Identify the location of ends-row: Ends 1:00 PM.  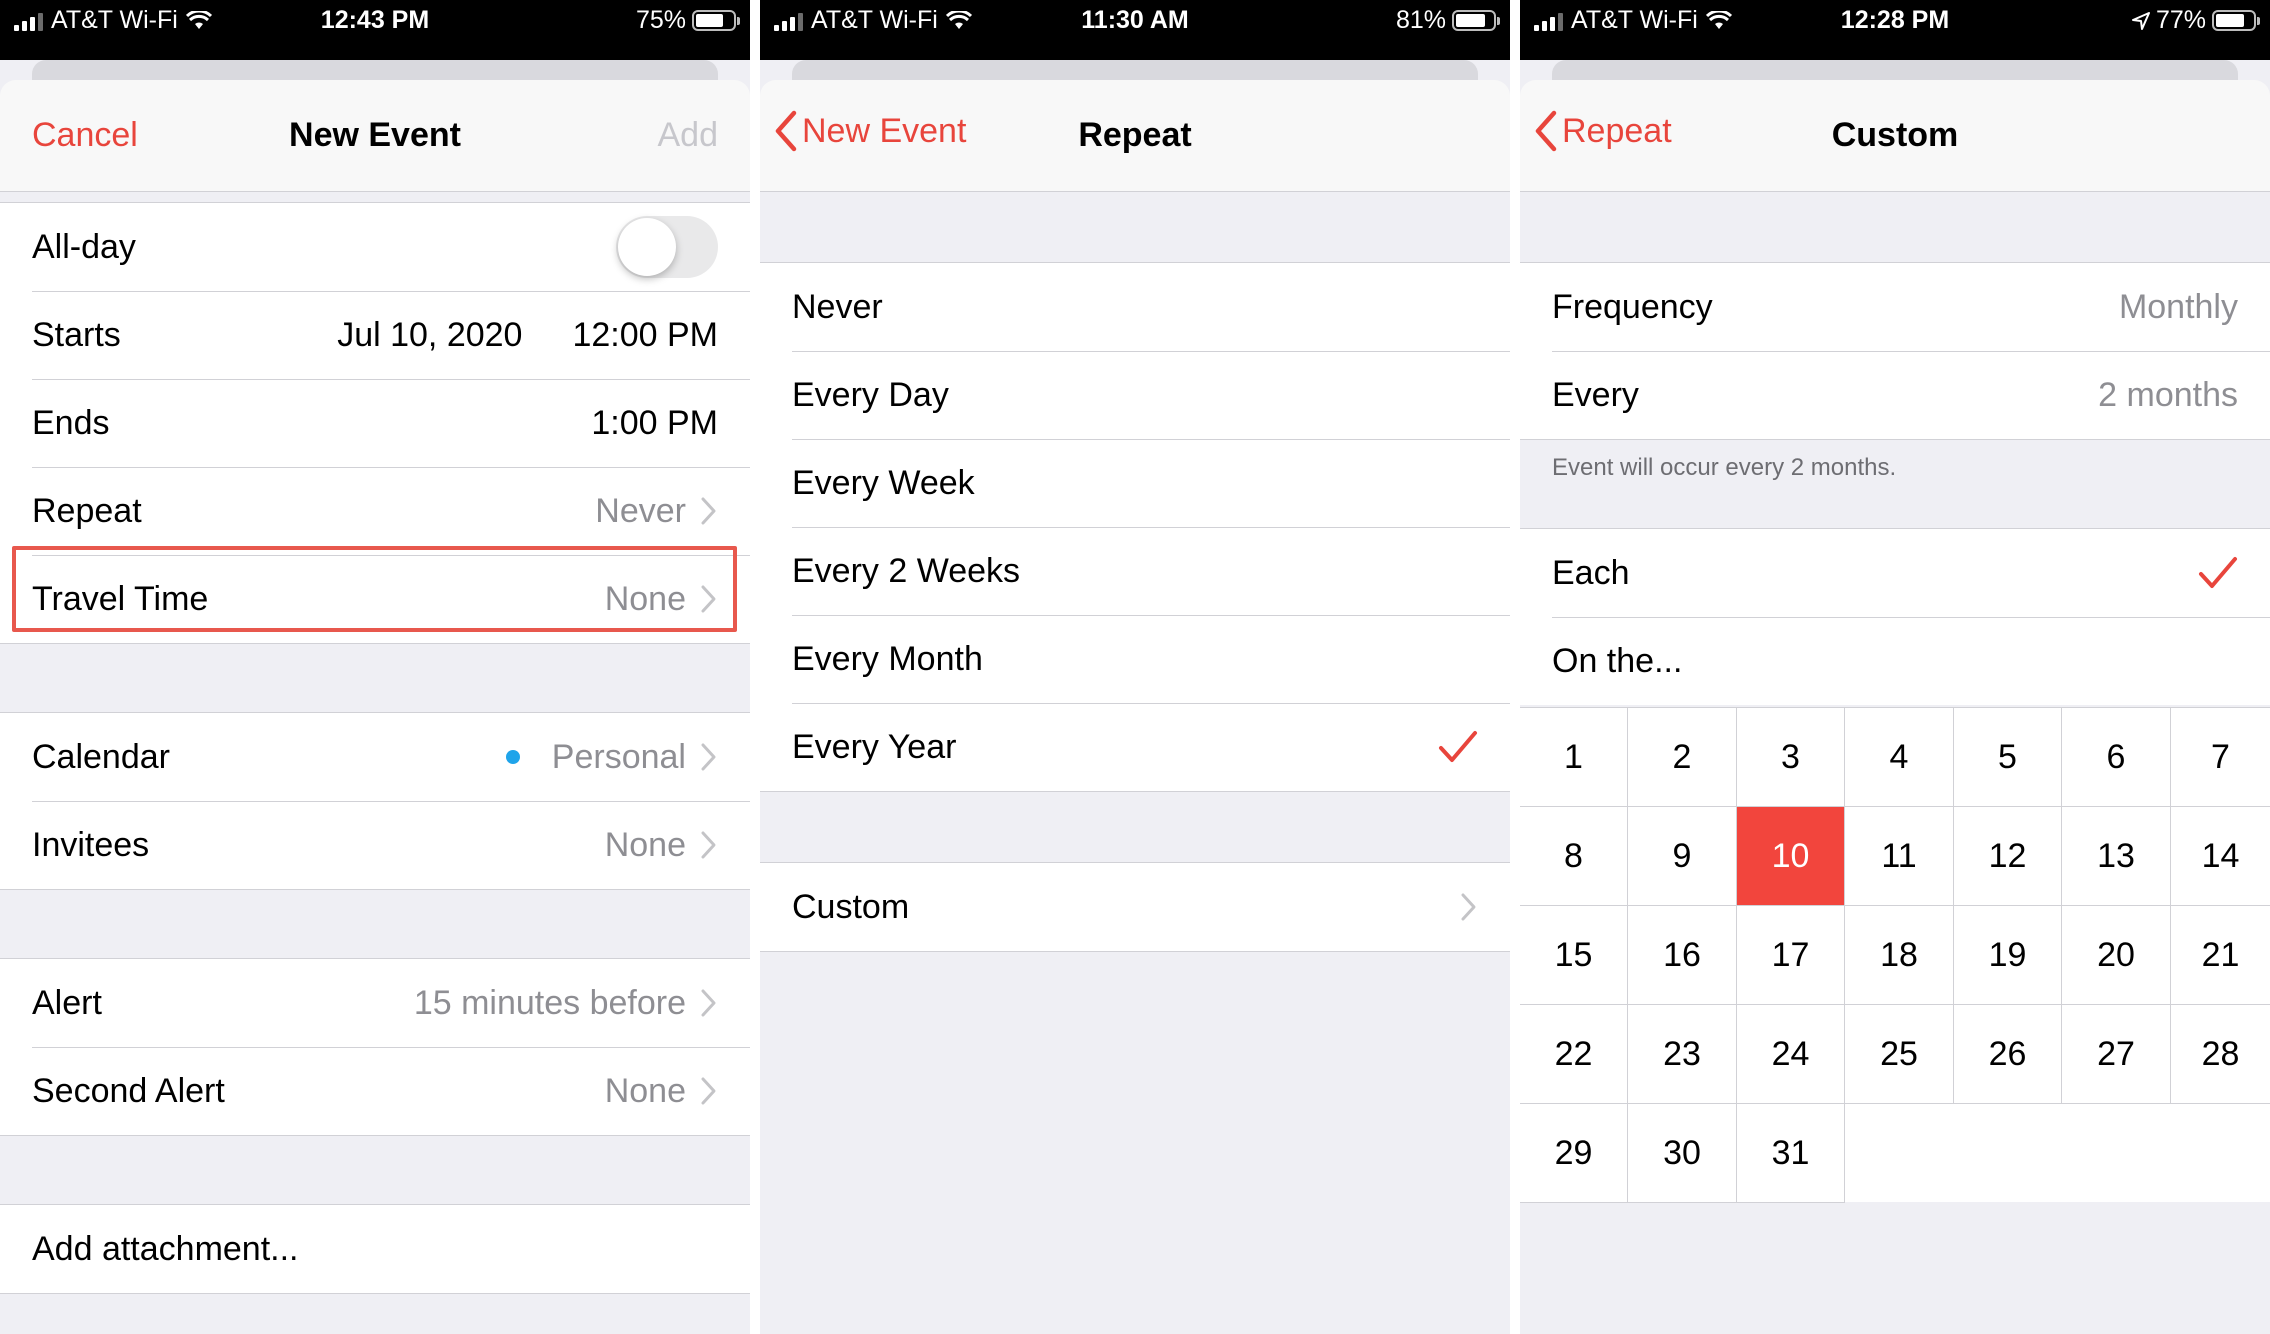
(375, 423).